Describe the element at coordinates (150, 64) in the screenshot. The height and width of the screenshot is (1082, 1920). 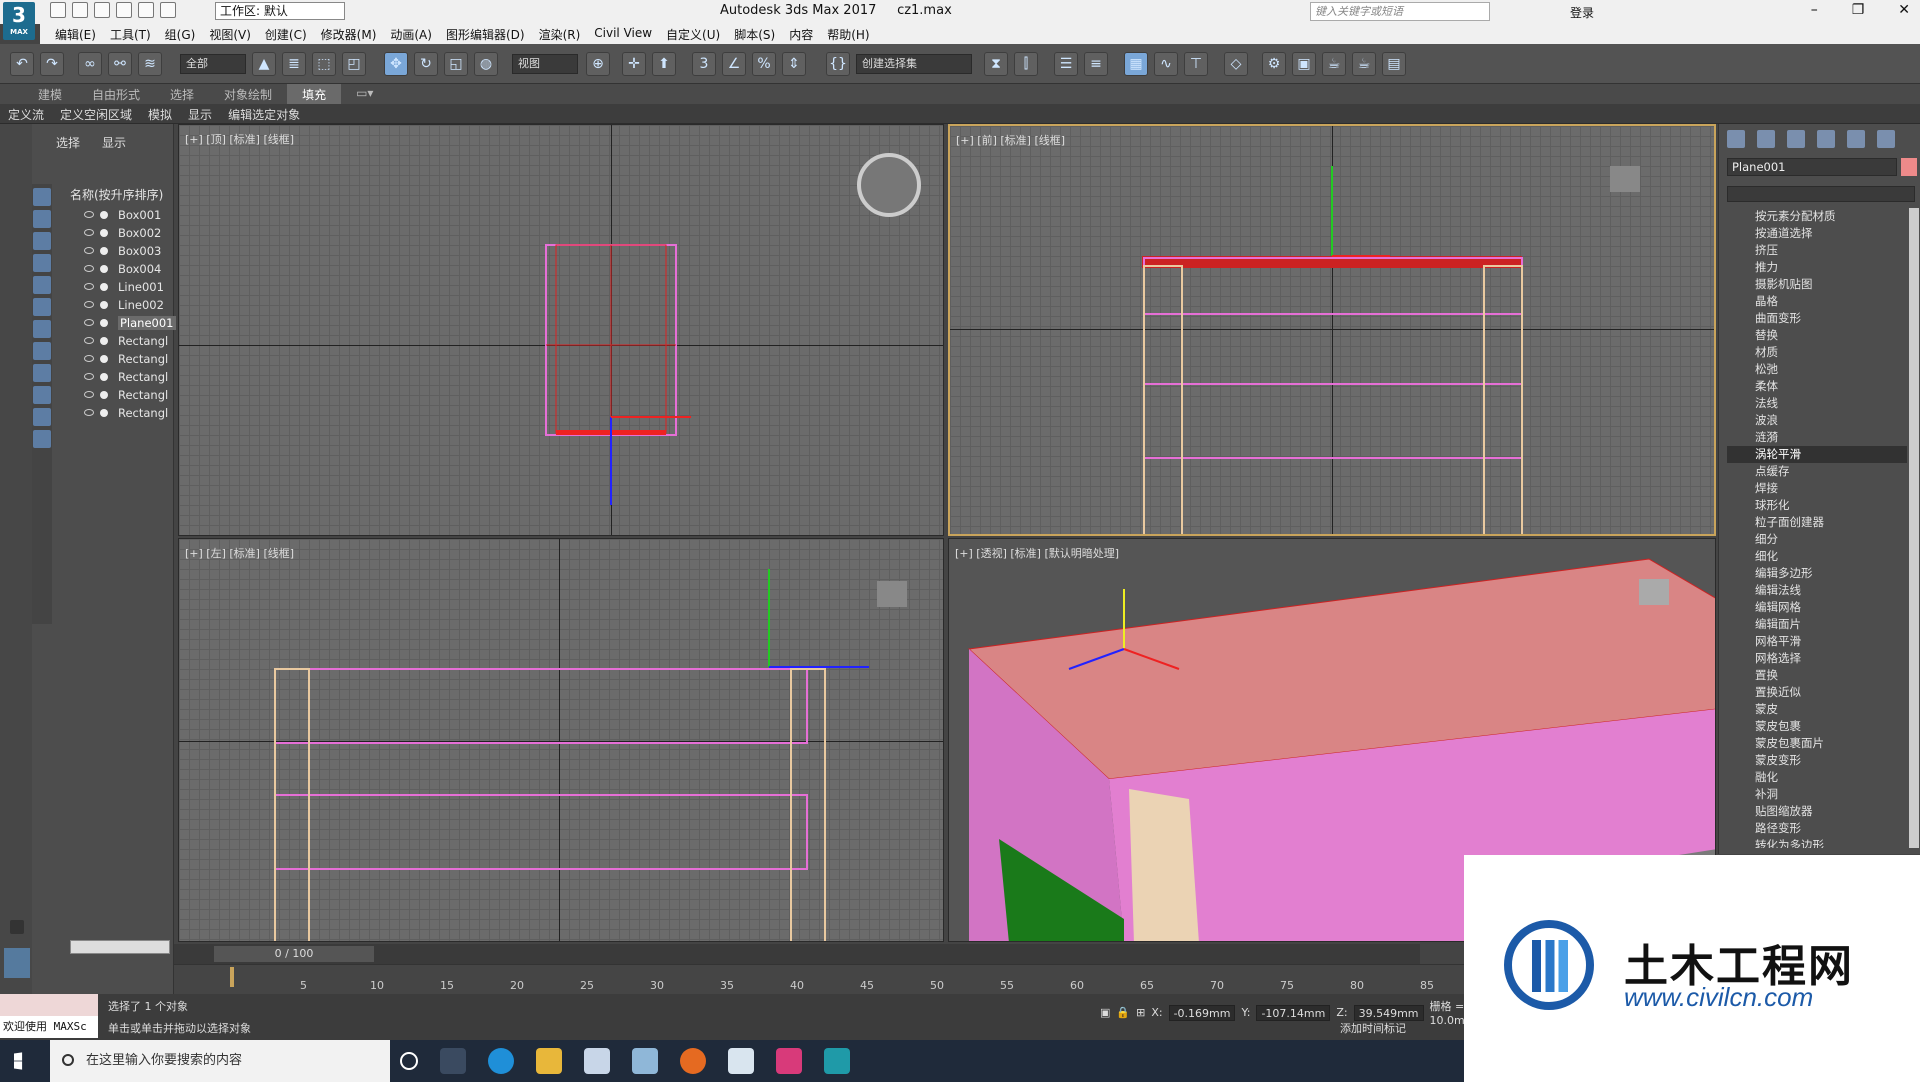
I see `bind-spacewarp-icon: ≋` at that location.